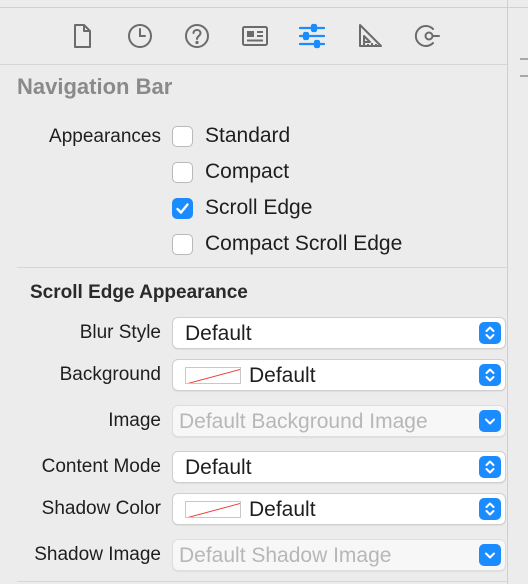 The image size is (528, 584). What do you see at coordinates (339, 375) in the screenshot?
I see `background-popup: Default` at bounding box center [339, 375].